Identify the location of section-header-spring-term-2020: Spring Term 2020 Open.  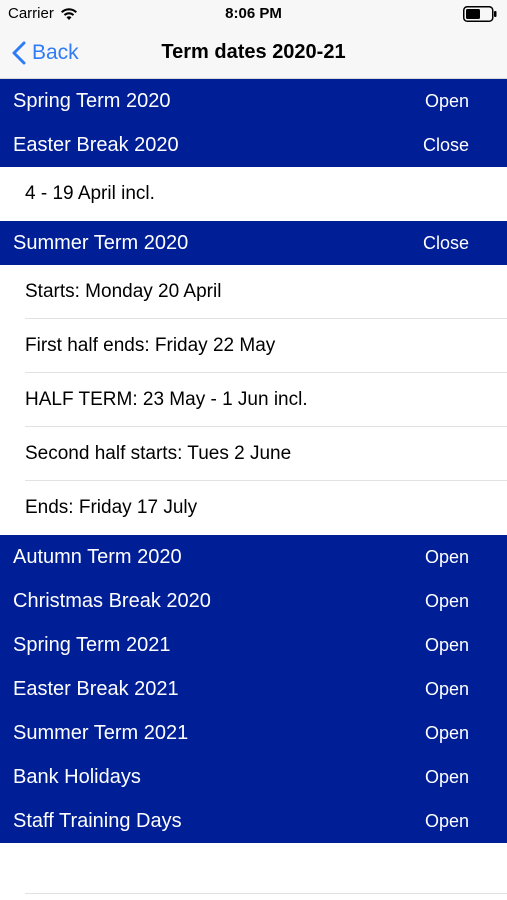
(253, 101).